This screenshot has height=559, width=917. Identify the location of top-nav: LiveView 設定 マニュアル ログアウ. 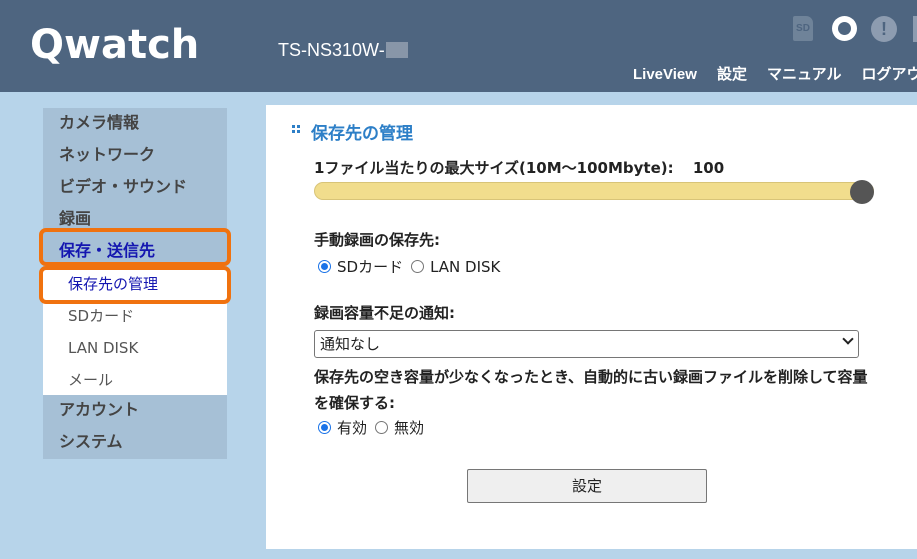
(775, 73).